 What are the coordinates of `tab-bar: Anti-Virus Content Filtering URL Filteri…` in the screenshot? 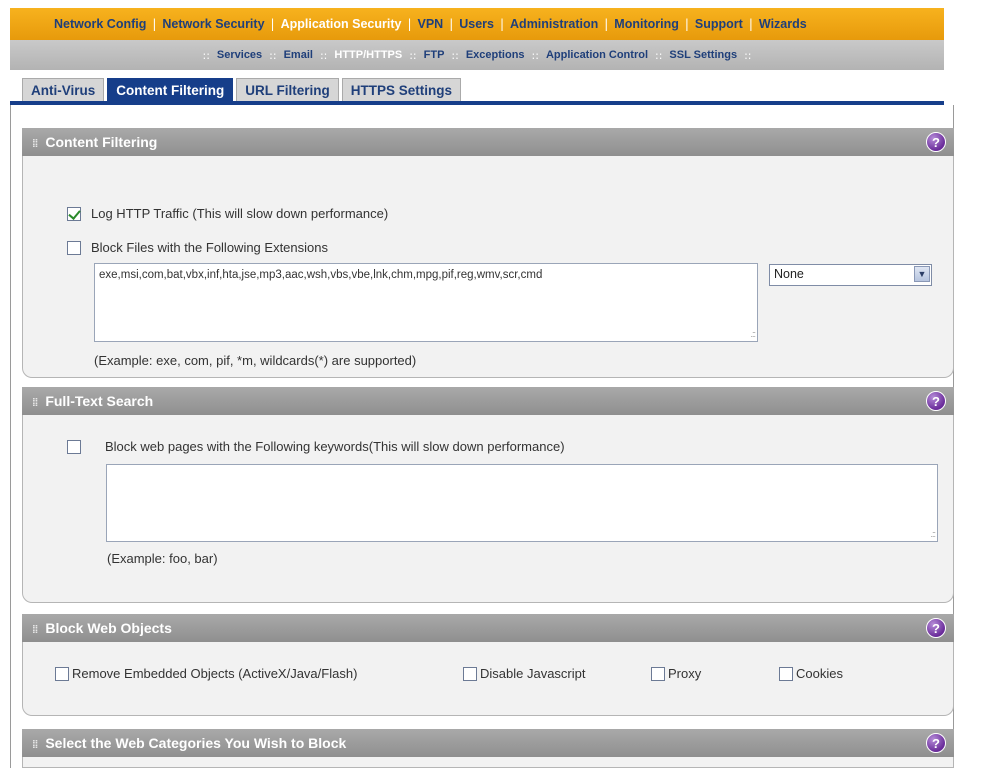 It's located at (243, 90).